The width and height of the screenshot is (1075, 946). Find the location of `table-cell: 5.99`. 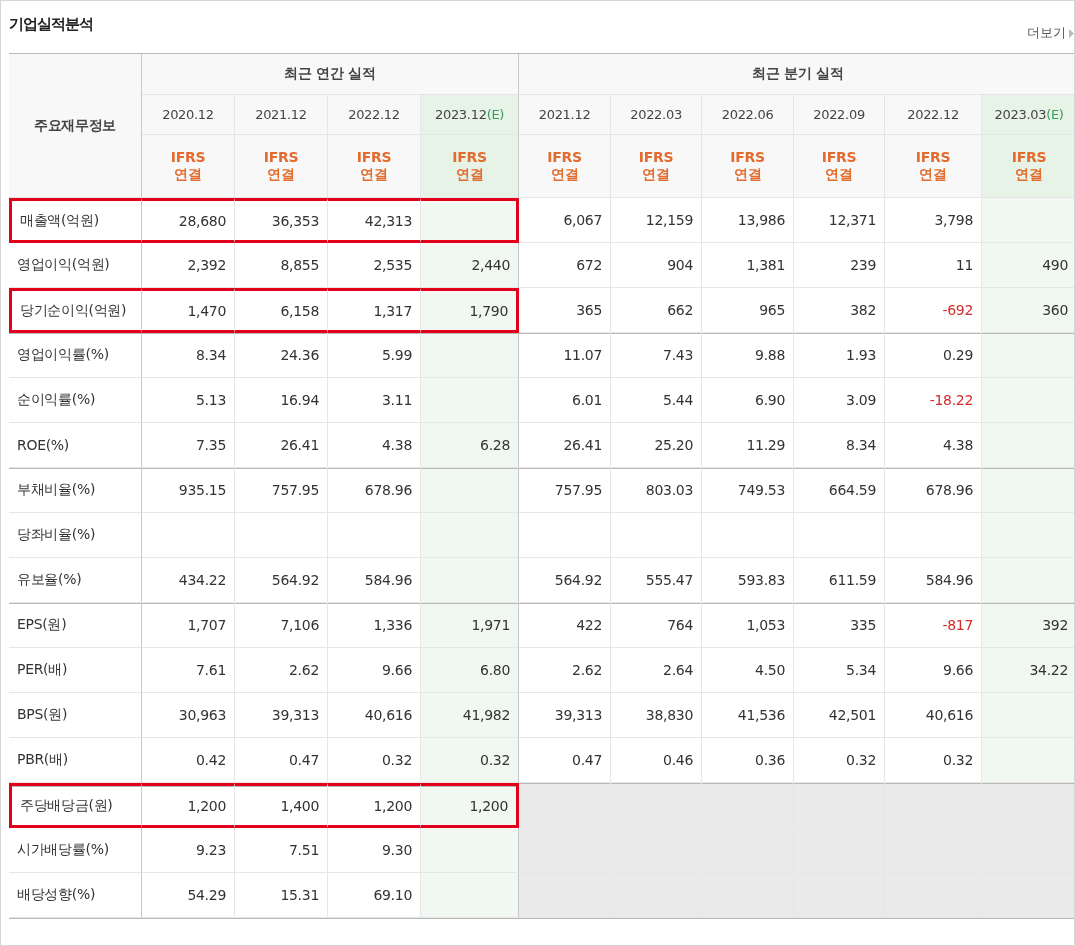

table-cell: 5.99 is located at coordinates (374, 355).